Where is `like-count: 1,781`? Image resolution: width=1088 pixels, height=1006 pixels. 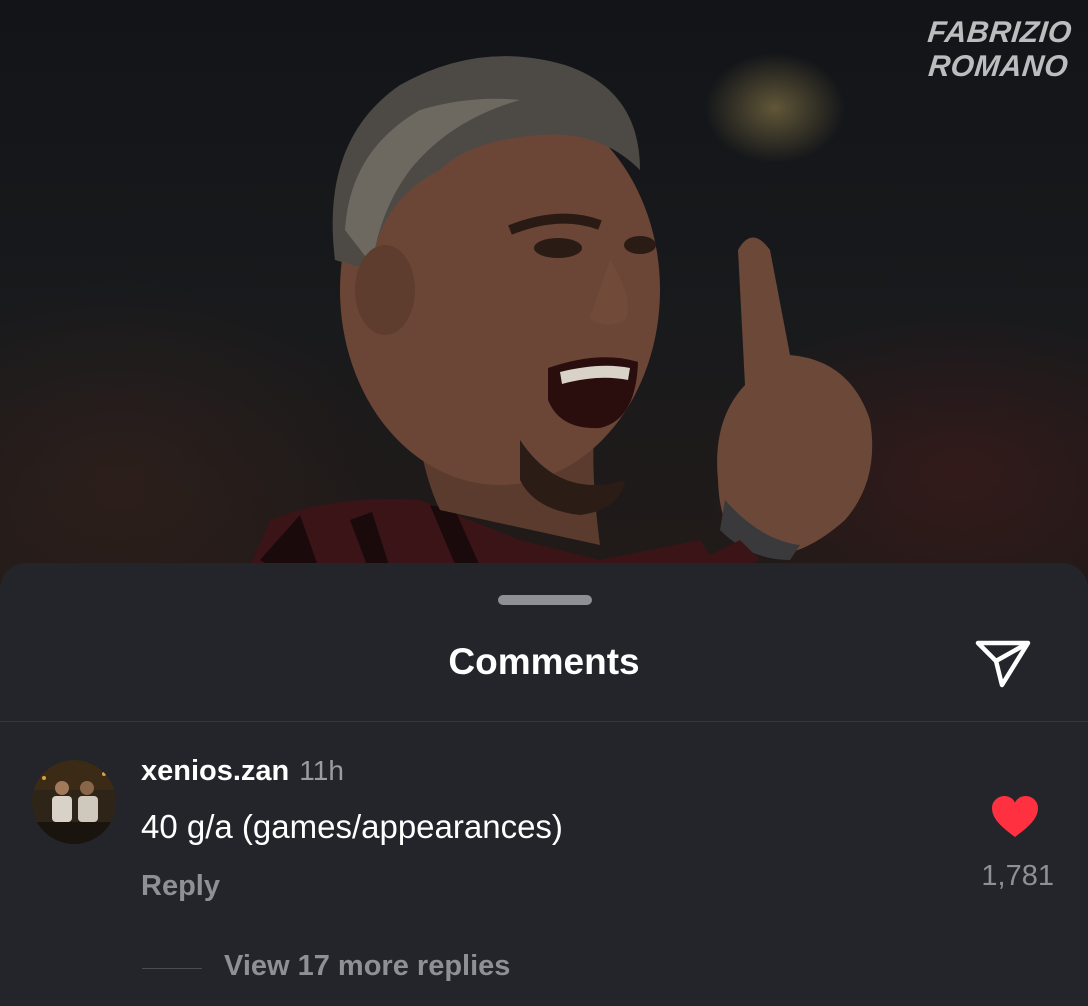 like-count: 1,781 is located at coordinates (1017, 876).